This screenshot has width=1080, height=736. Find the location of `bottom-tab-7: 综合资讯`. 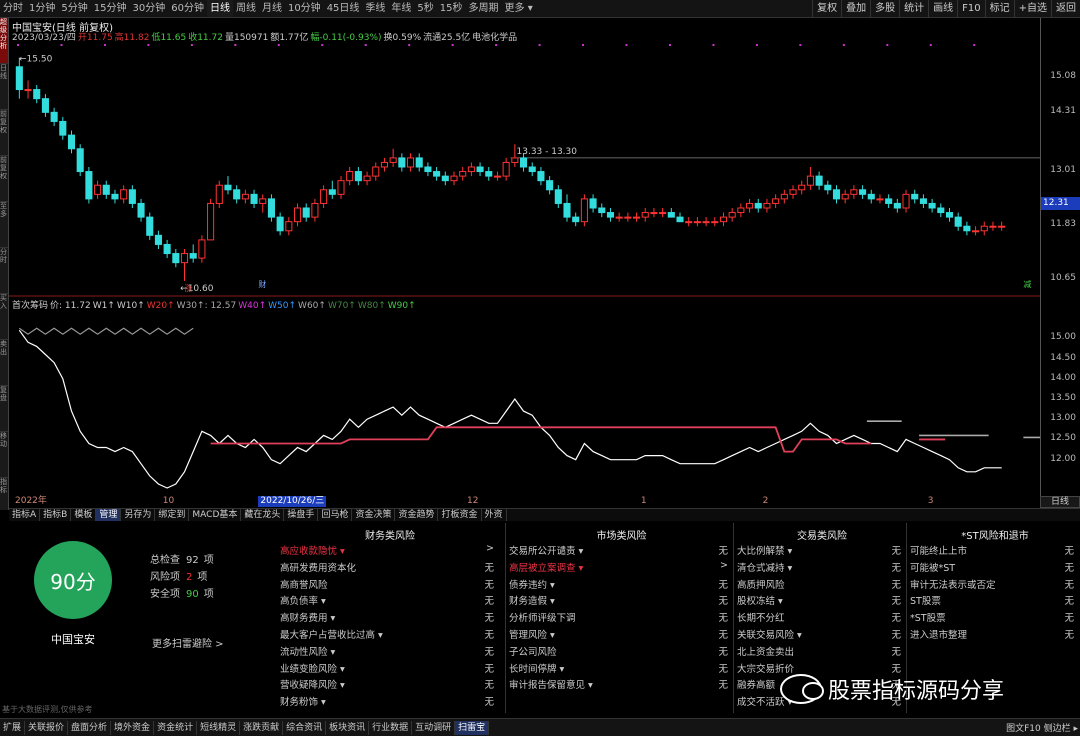

bottom-tab-7: 综合资讯 is located at coordinates (305, 727).